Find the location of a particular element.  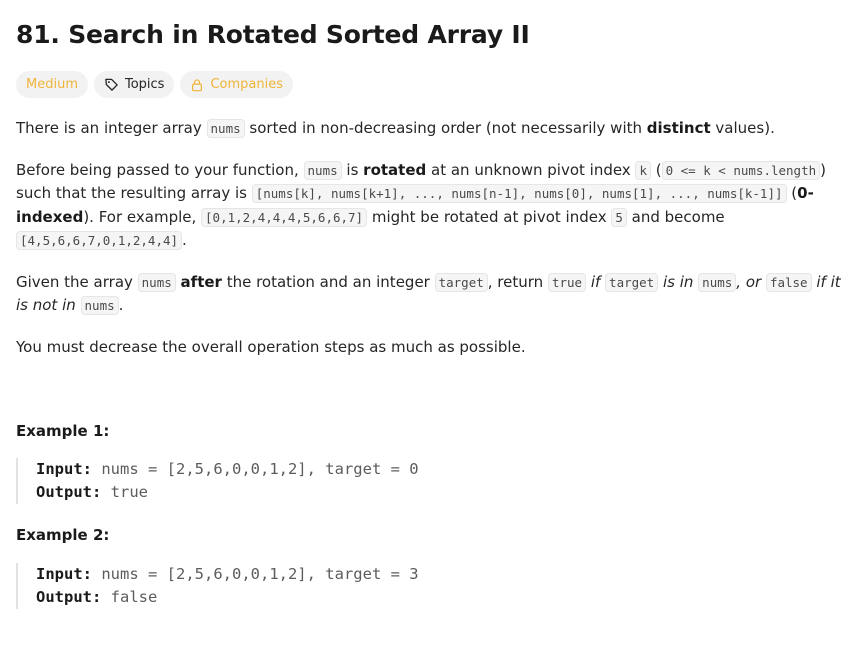

text: at an unknown pivot index is located at coordinates (531, 169).